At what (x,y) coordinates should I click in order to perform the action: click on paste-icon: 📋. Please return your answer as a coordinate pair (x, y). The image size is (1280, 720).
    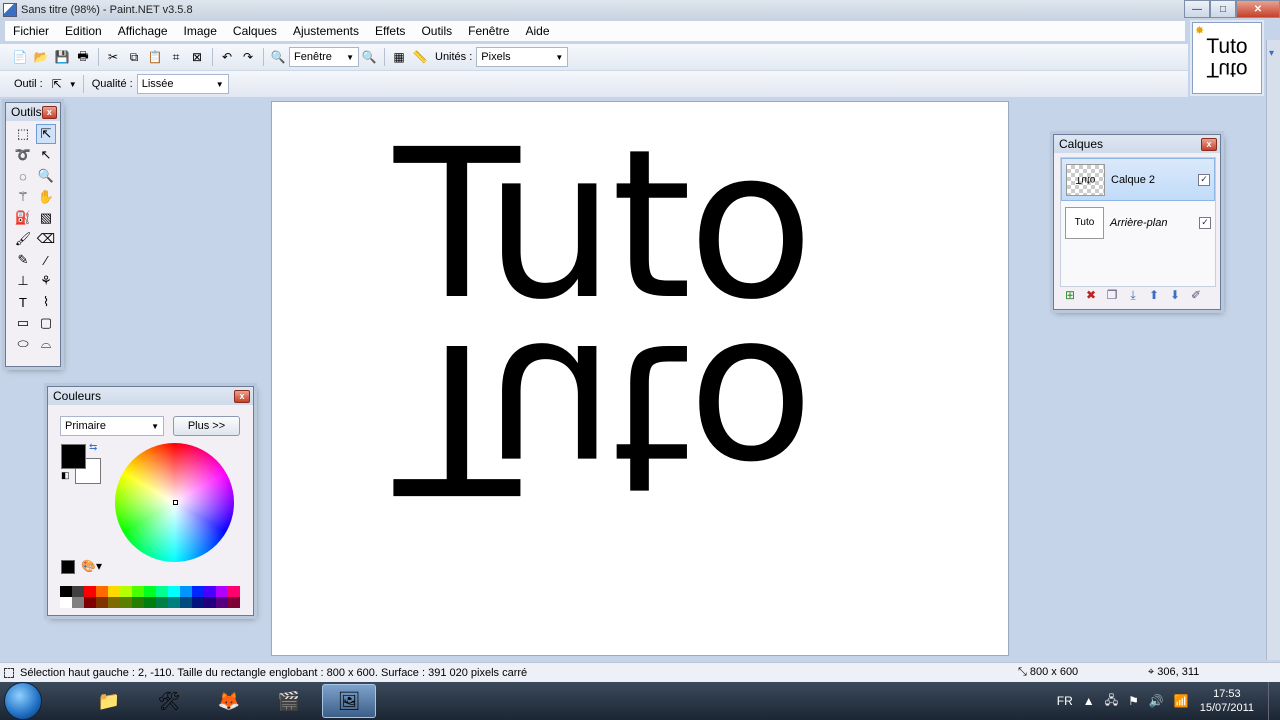
    Looking at the image, I should click on (155, 57).